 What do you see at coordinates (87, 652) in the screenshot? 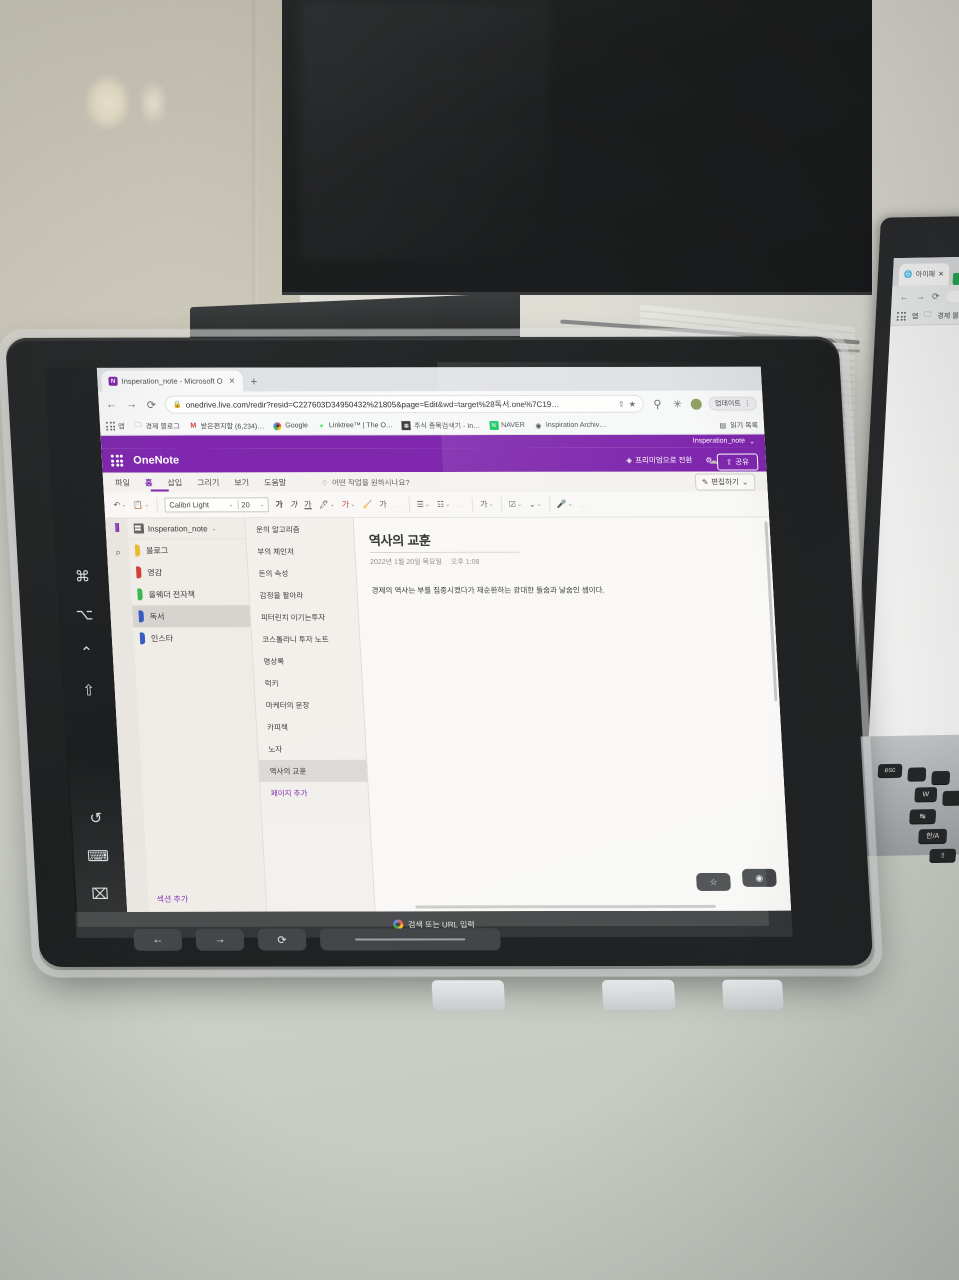
I see `control-icon: ⌃` at bounding box center [87, 652].